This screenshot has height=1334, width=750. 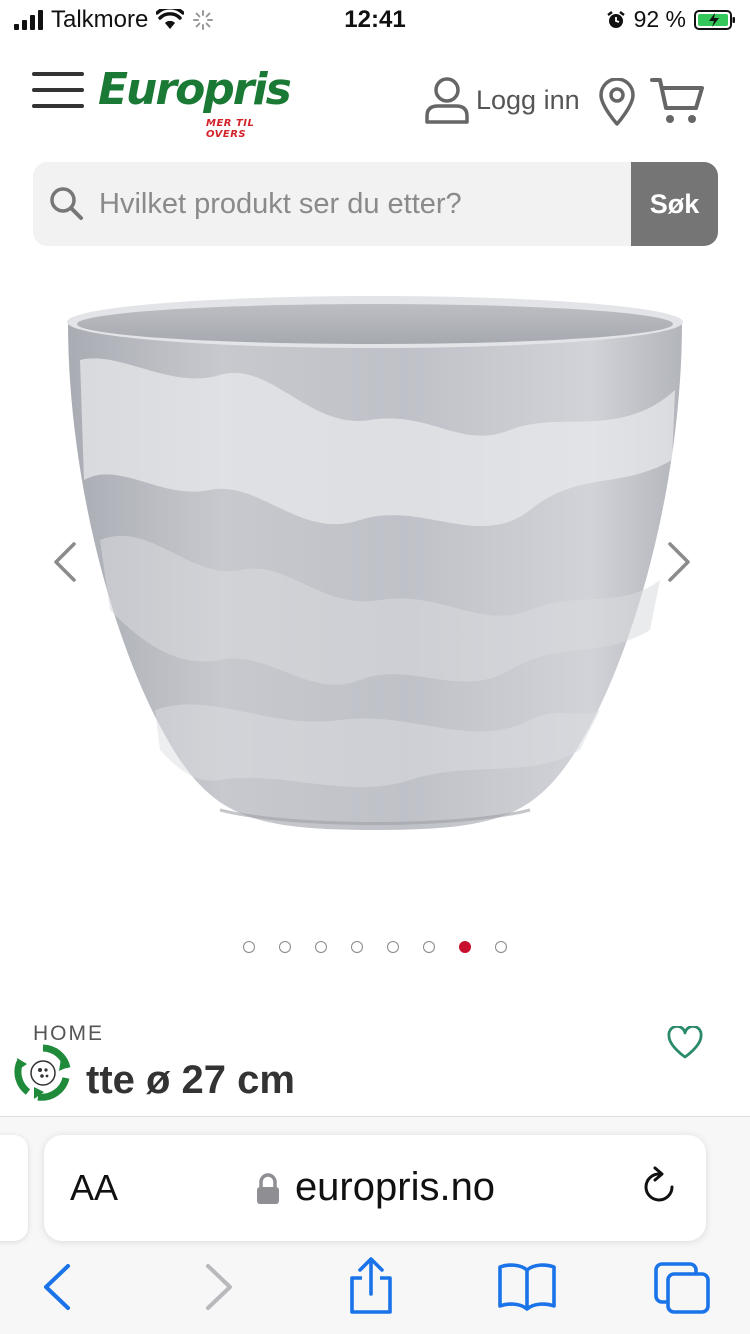 I want to click on europris-logo: Europris MER TIL OVERS, so click(x=198, y=102).